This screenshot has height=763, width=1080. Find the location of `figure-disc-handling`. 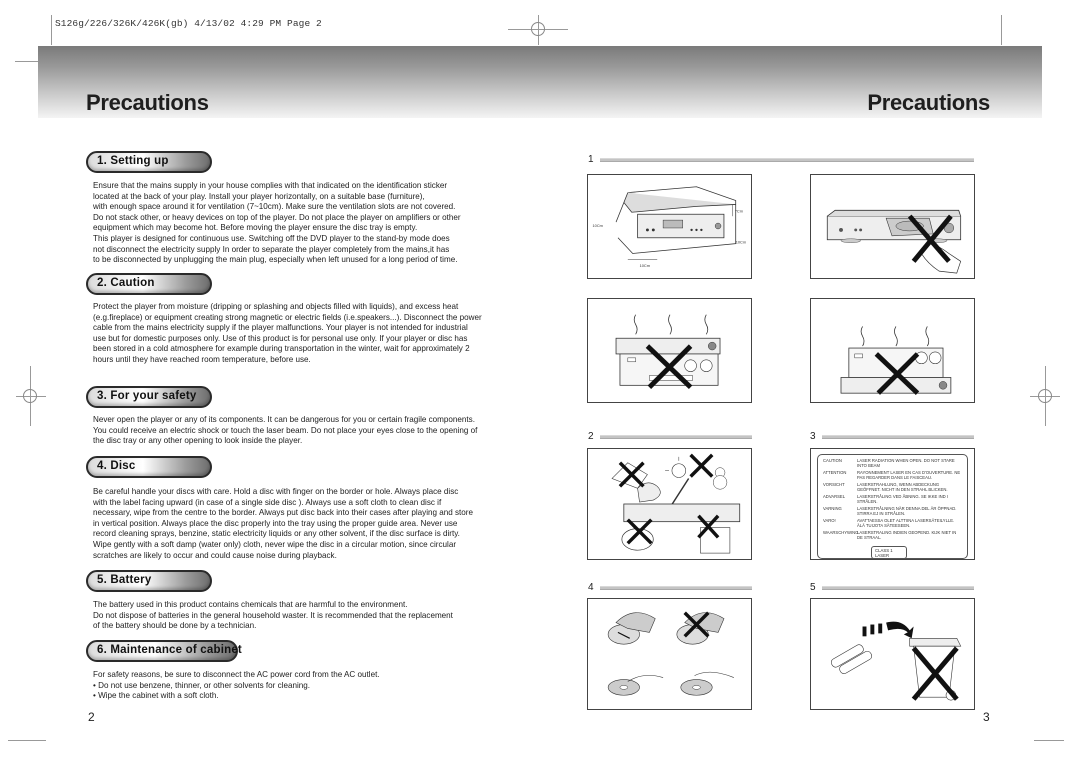

figure-disc-handling is located at coordinates (669, 654).